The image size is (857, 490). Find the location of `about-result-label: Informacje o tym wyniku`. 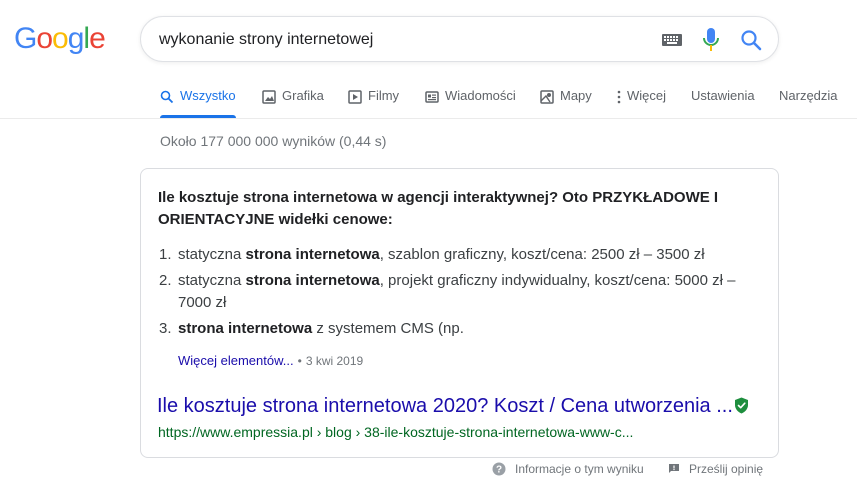

about-result-label: Informacje o tym wyniku is located at coordinates (579, 469).